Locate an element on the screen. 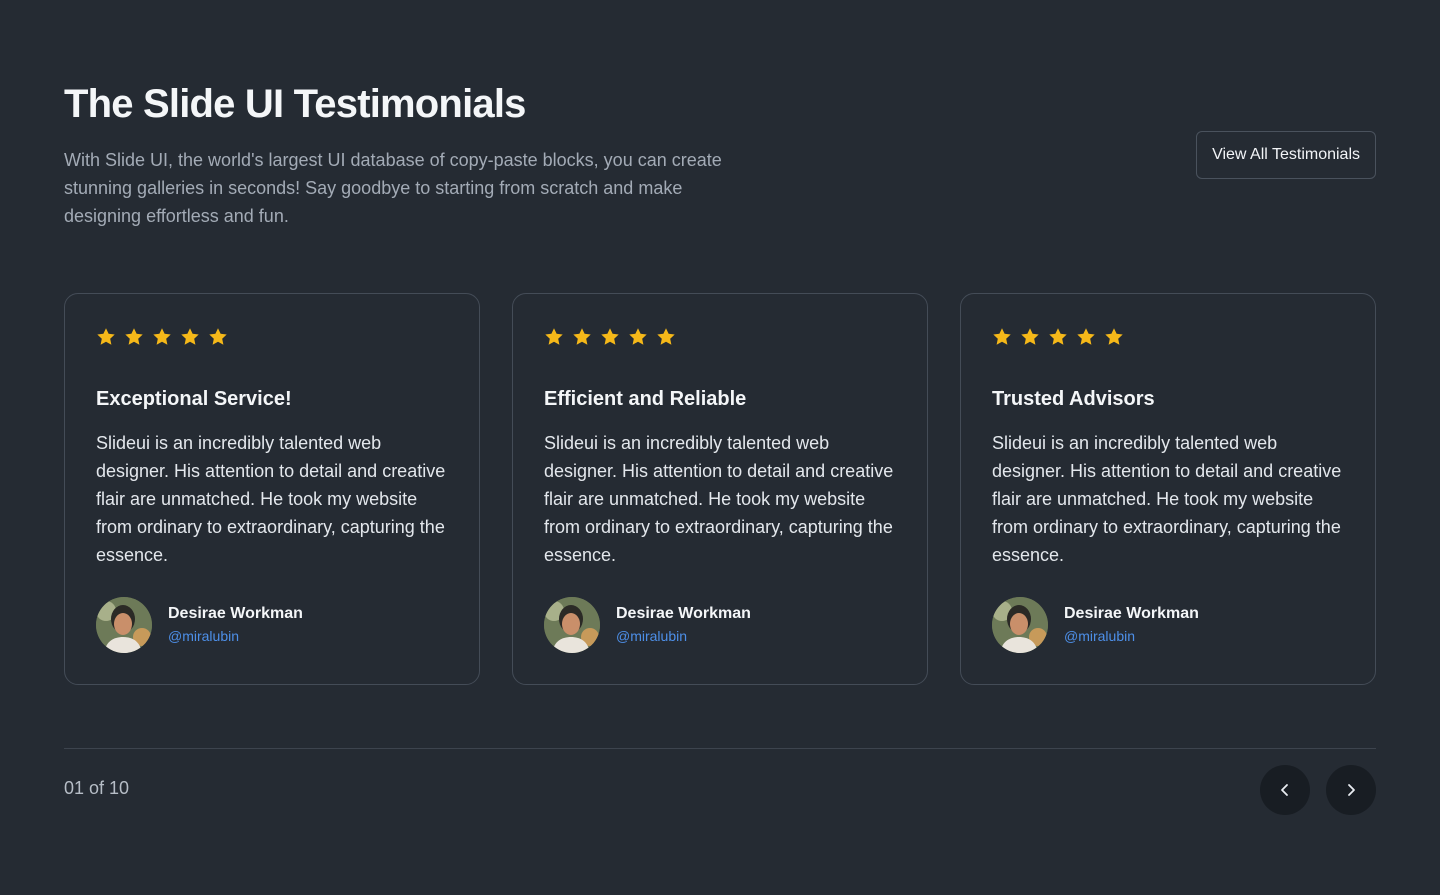 The width and height of the screenshot is (1440, 895). view-all-testimonials-button: View All Testimonials is located at coordinates (1286, 155).